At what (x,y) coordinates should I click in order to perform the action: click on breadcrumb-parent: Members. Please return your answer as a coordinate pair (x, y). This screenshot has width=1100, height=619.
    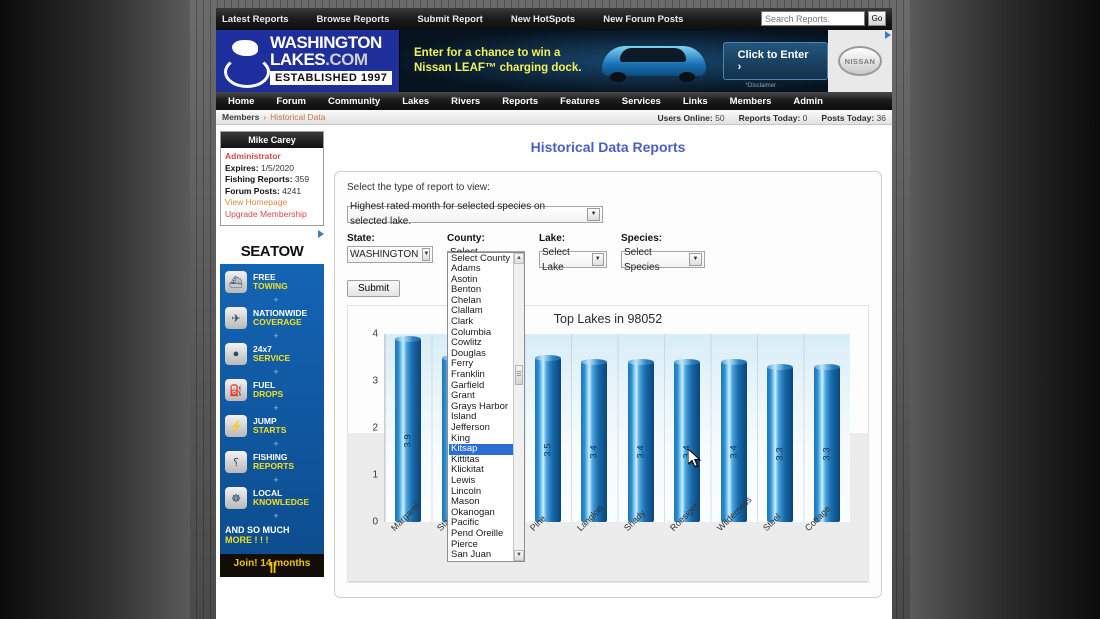
    Looking at the image, I should click on (240, 117).